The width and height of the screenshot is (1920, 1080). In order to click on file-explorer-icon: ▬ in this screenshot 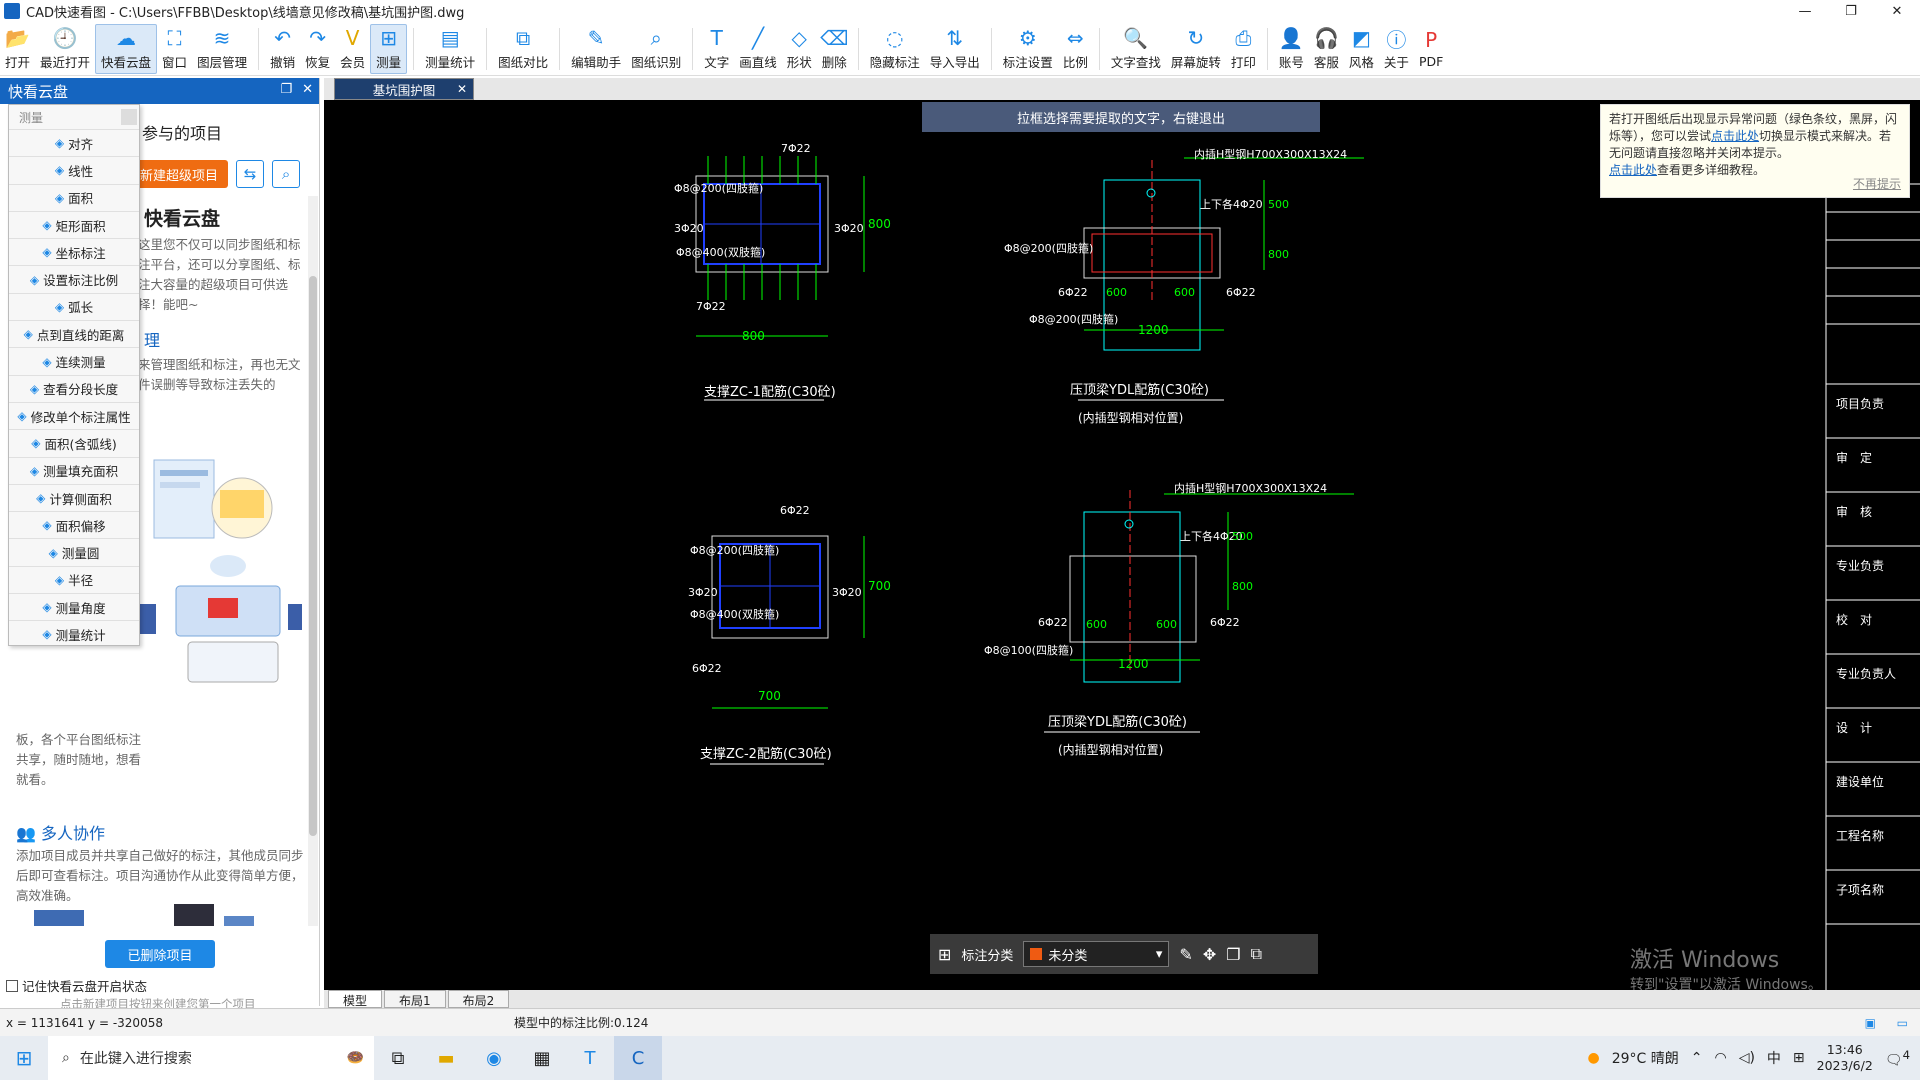, I will do `click(446, 1058)`.